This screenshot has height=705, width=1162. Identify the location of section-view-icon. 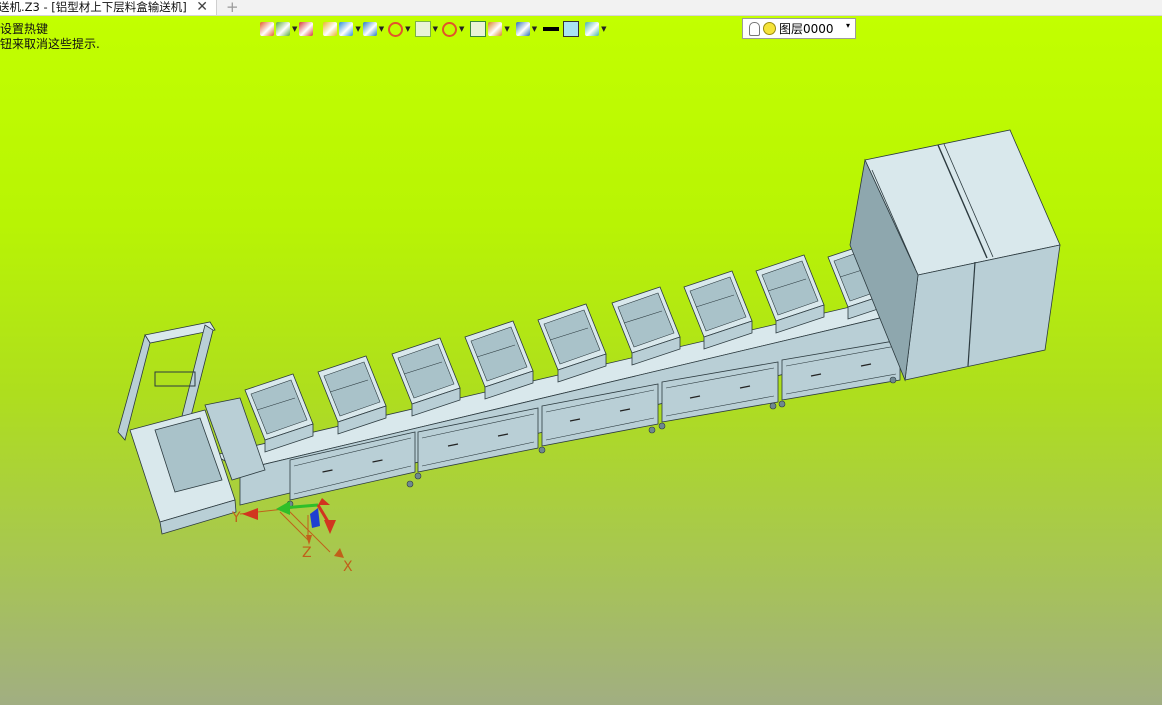
(422, 29).